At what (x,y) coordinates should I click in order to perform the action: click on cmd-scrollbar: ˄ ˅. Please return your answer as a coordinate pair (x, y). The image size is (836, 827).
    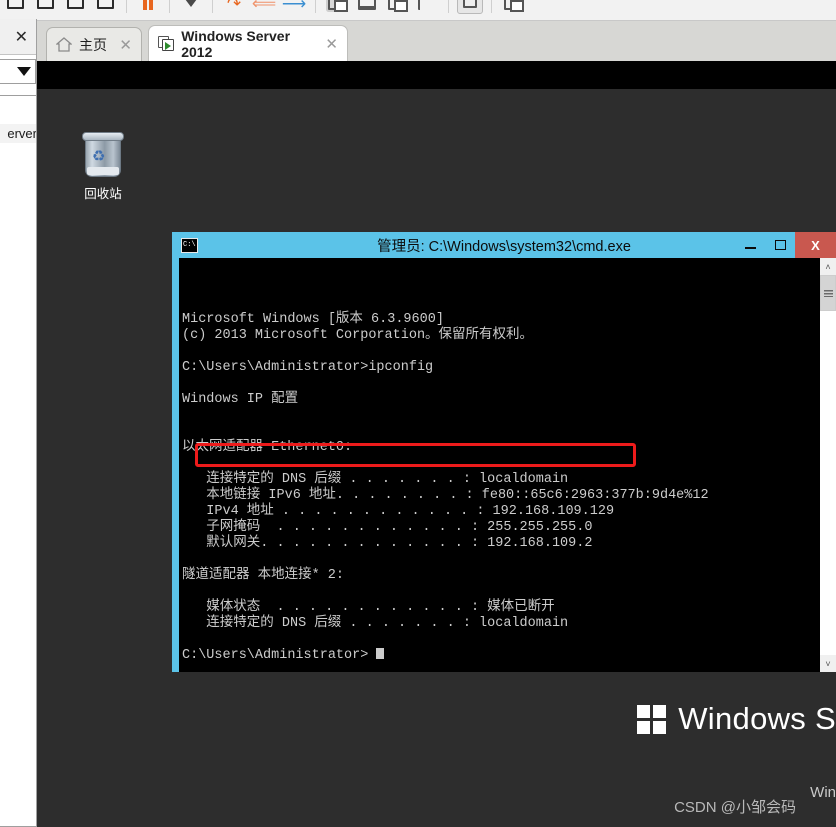
    Looking at the image, I should click on (827, 465).